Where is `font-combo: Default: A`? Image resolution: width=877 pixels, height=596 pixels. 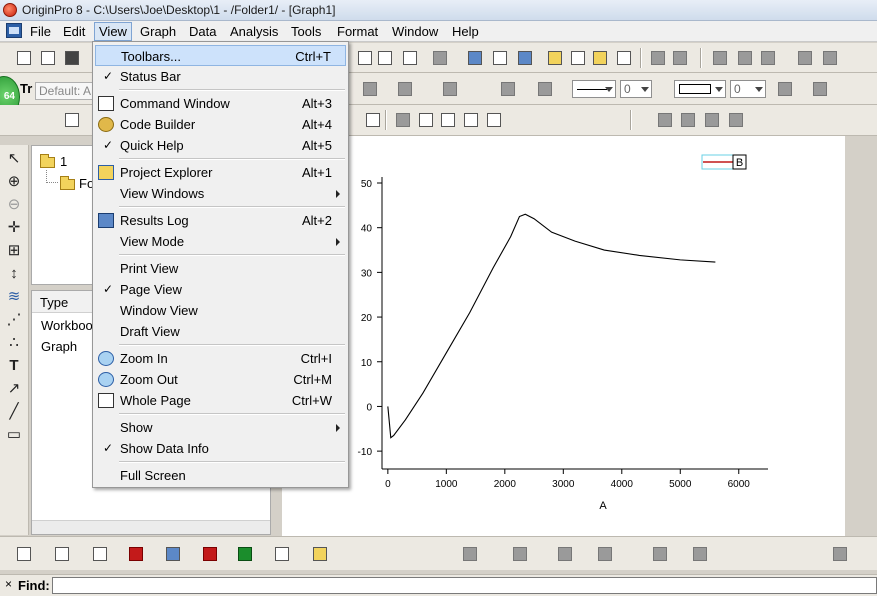
font-combo: Default: A is located at coordinates (65, 91).